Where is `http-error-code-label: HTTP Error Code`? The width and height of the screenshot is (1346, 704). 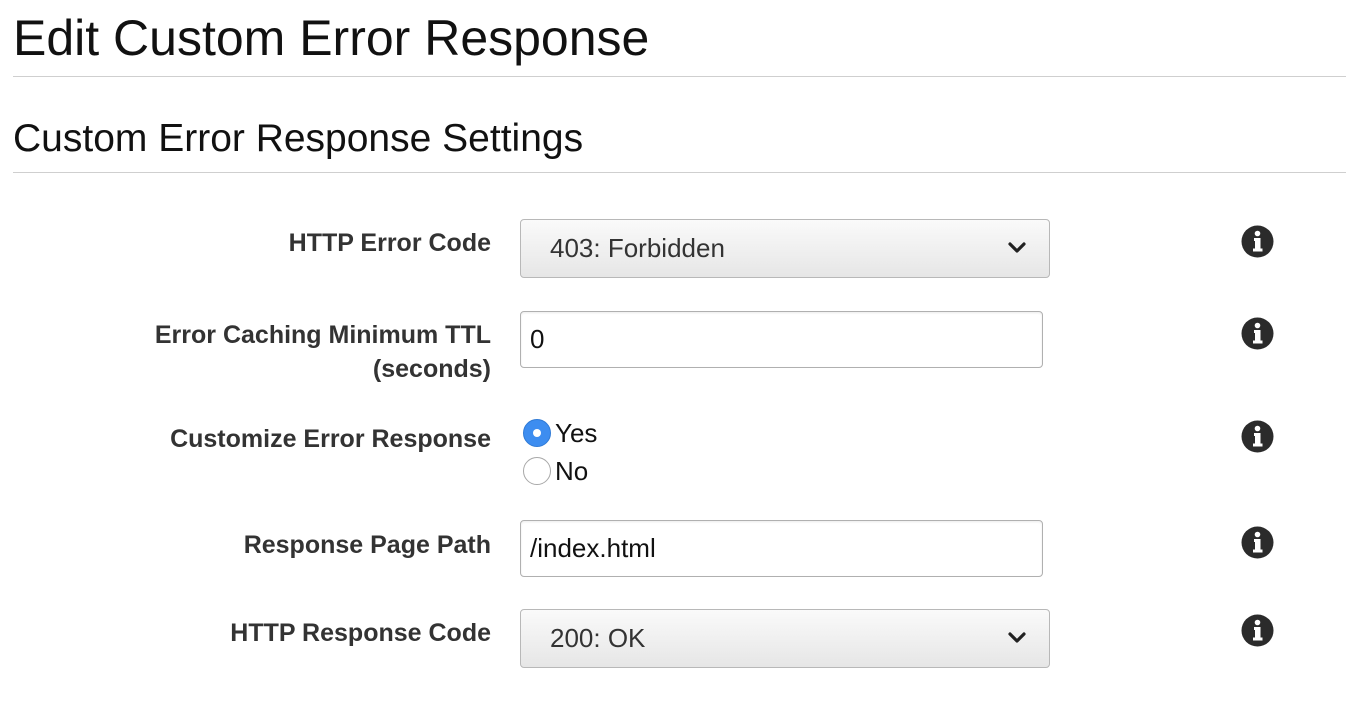 http-error-code-label: HTTP Error Code is located at coordinates (389, 243).